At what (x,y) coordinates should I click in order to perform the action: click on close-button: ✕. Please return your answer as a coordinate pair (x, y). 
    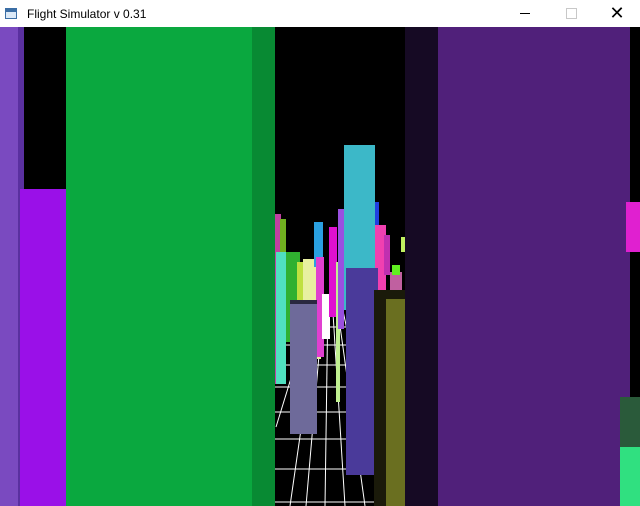
    Looking at the image, I should click on (617, 13).